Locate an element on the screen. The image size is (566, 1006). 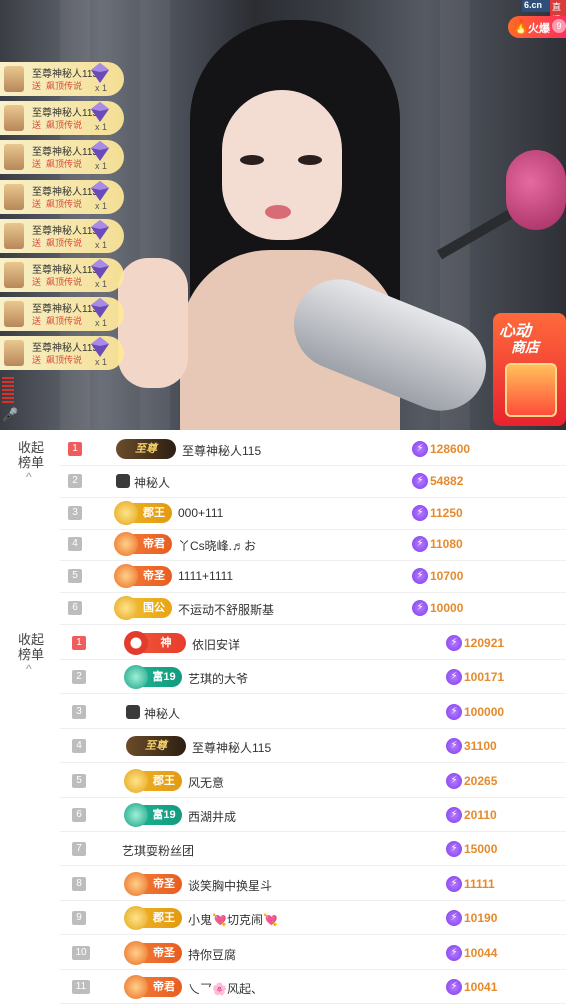
user-name: 西湖井成 is located at coordinates (212, 817).